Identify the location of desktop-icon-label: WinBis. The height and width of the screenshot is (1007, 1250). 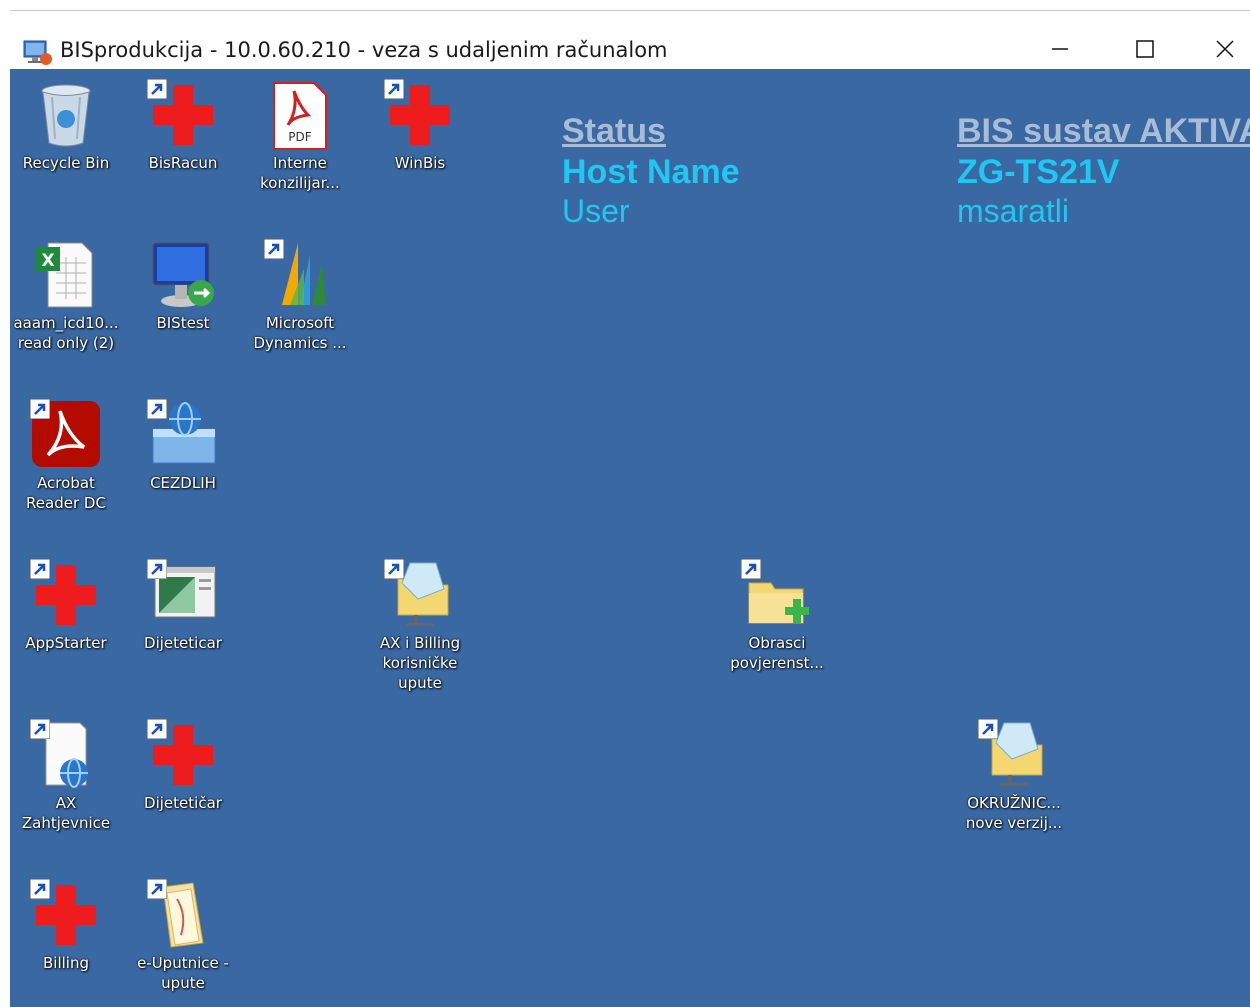
(420, 163).